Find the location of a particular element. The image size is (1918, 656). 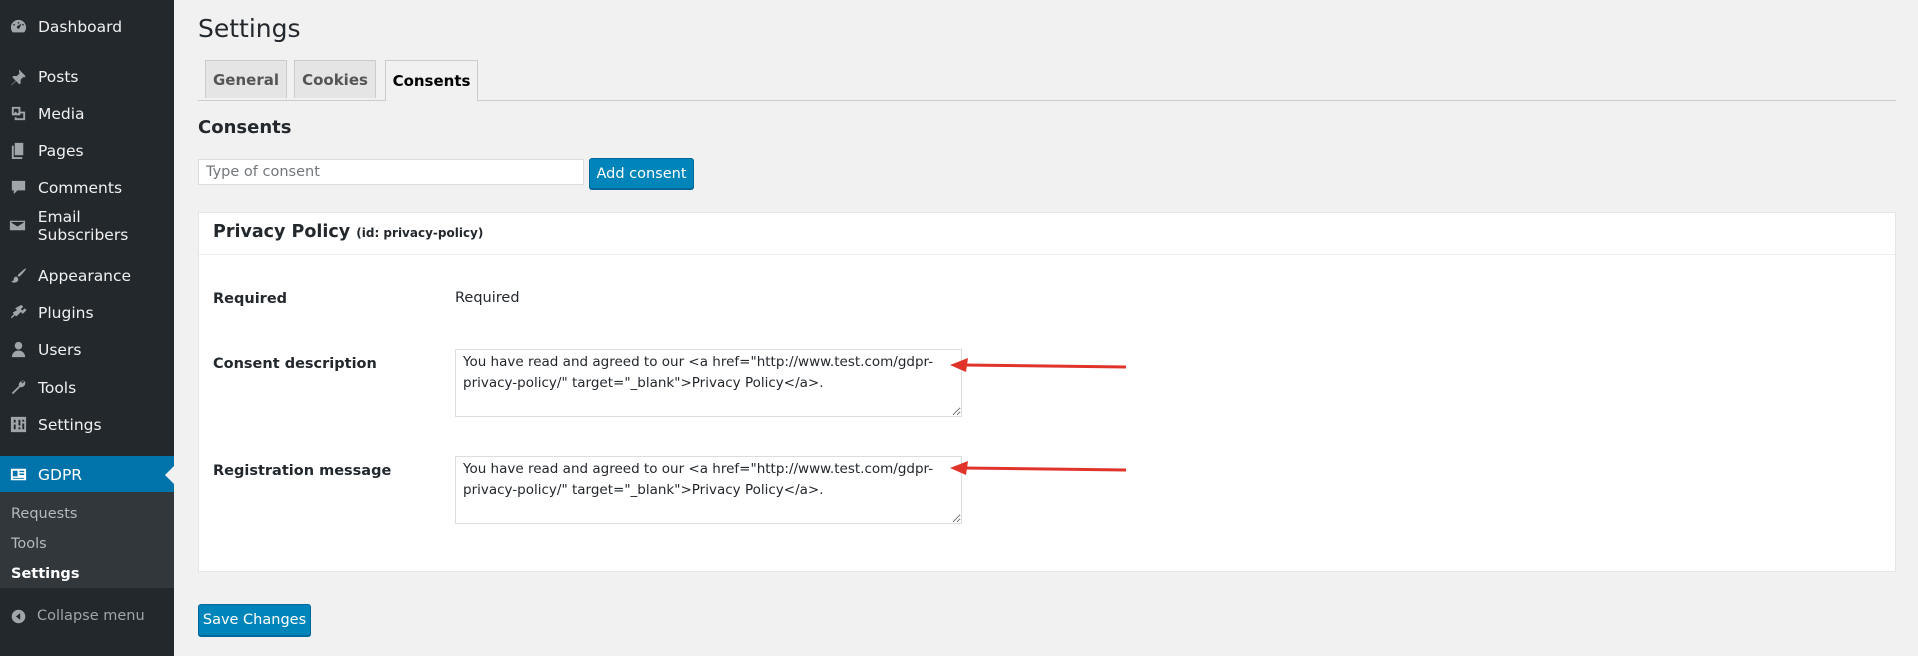

pin-icon is located at coordinates (18, 77).